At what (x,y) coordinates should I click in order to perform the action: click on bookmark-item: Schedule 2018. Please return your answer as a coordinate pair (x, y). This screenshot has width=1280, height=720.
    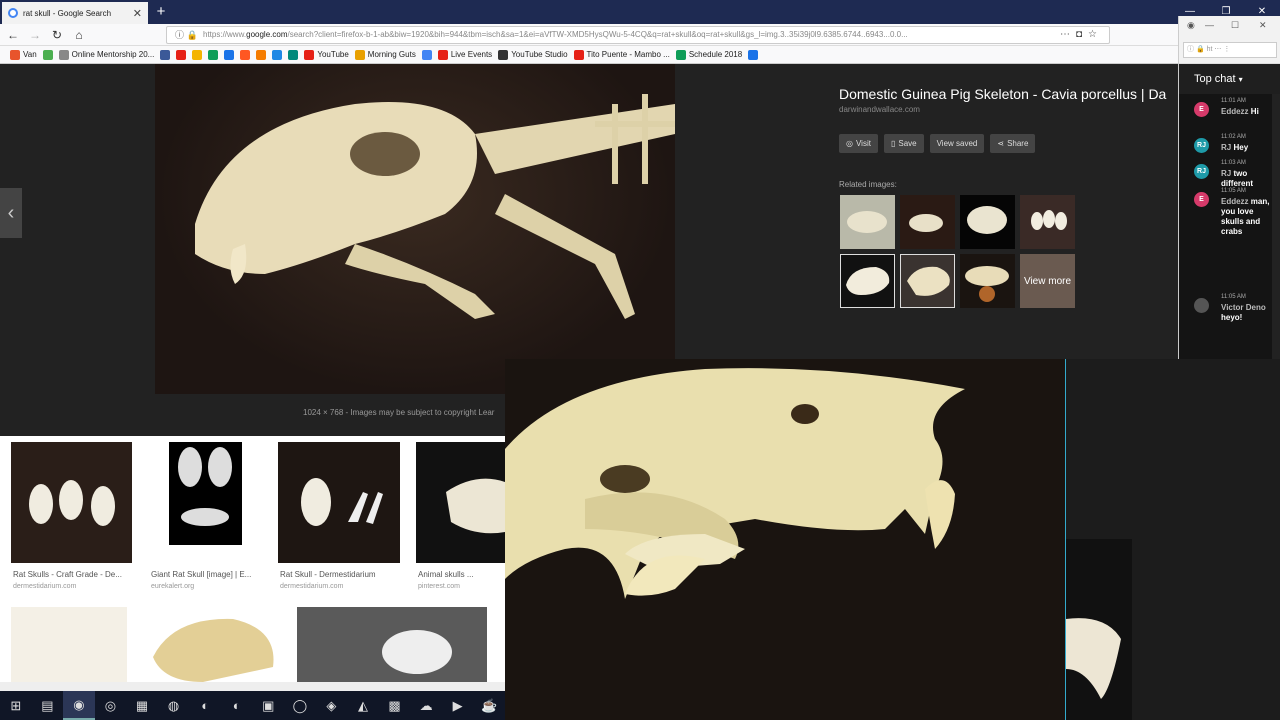
    Looking at the image, I should click on (708, 54).